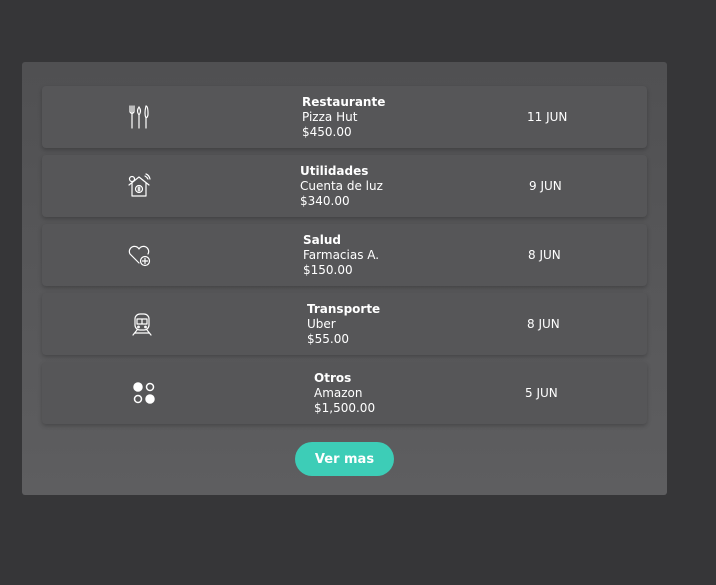 Image resolution: width=716 pixels, height=585 pixels. What do you see at coordinates (344, 102) in the screenshot?
I see `transaction-category: Restaurante` at bounding box center [344, 102].